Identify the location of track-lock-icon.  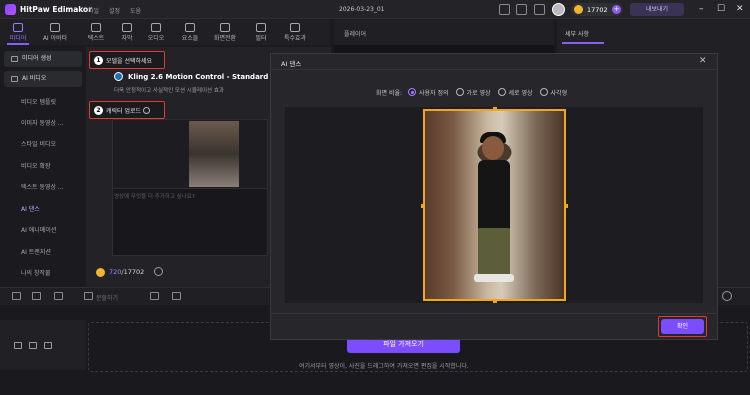
(48, 345).